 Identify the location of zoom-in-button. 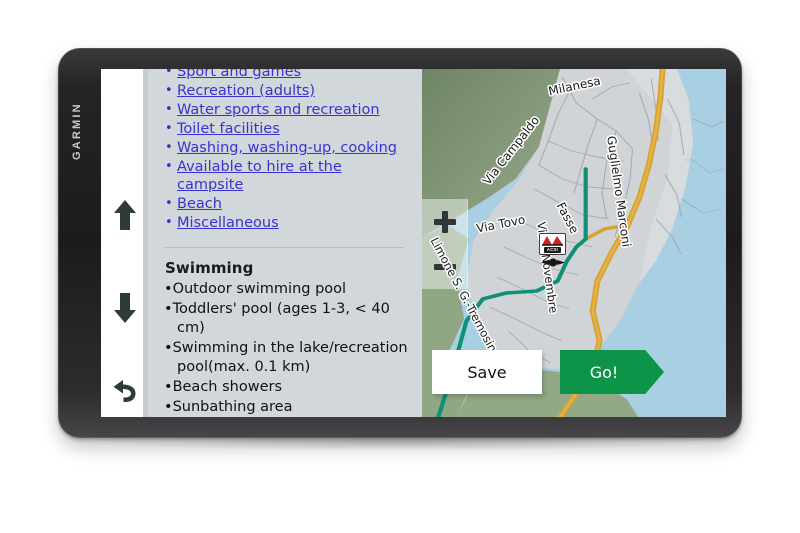
(444, 221).